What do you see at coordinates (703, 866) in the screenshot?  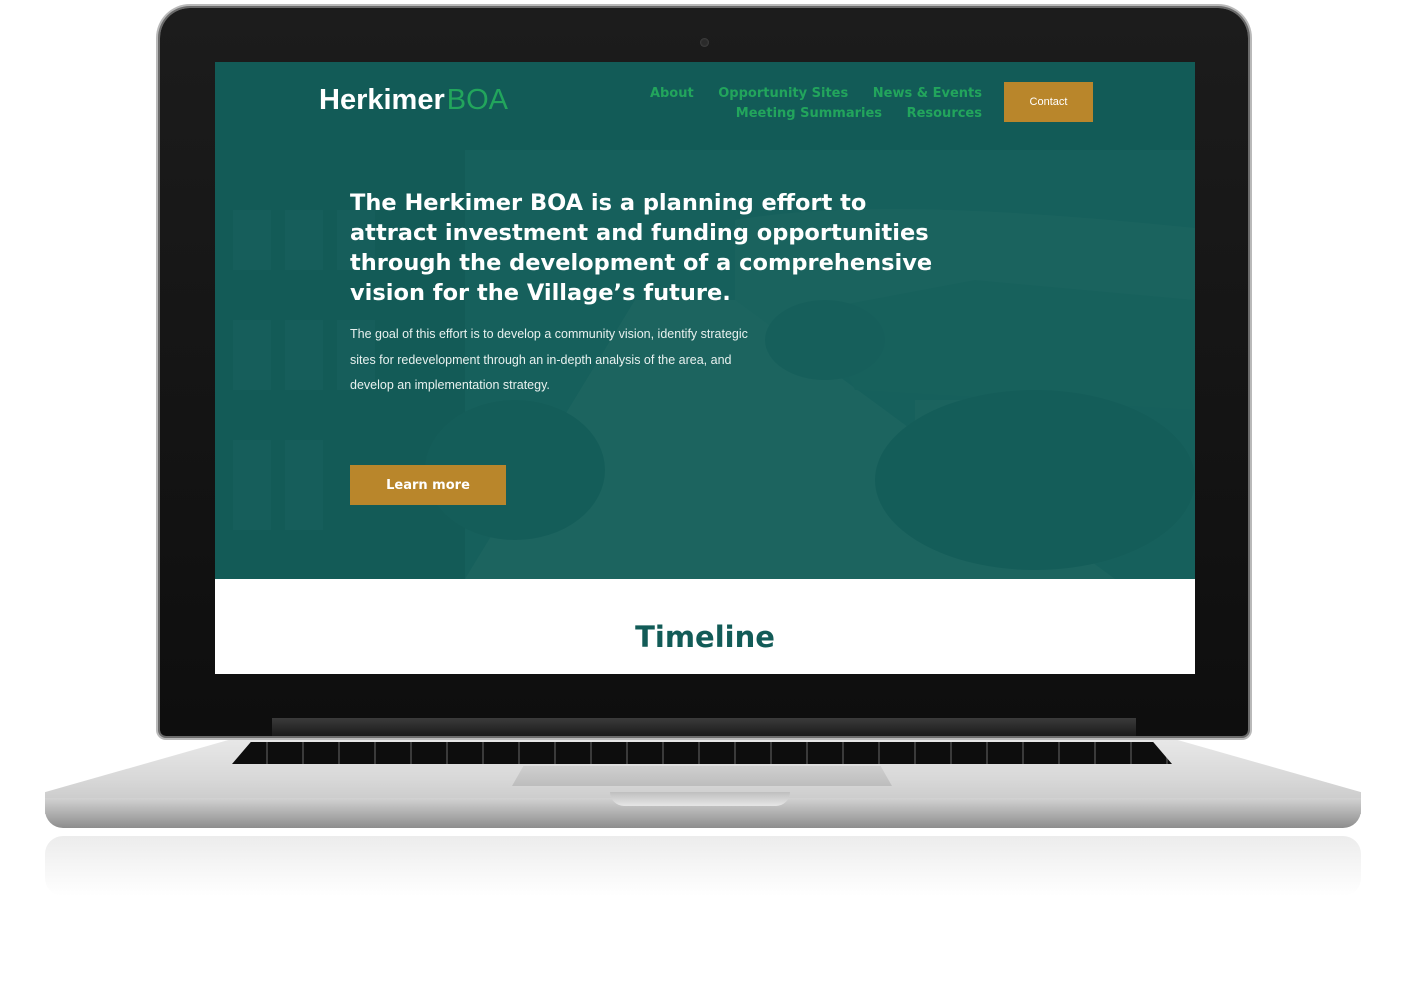 I see `laptop-reflection` at bounding box center [703, 866].